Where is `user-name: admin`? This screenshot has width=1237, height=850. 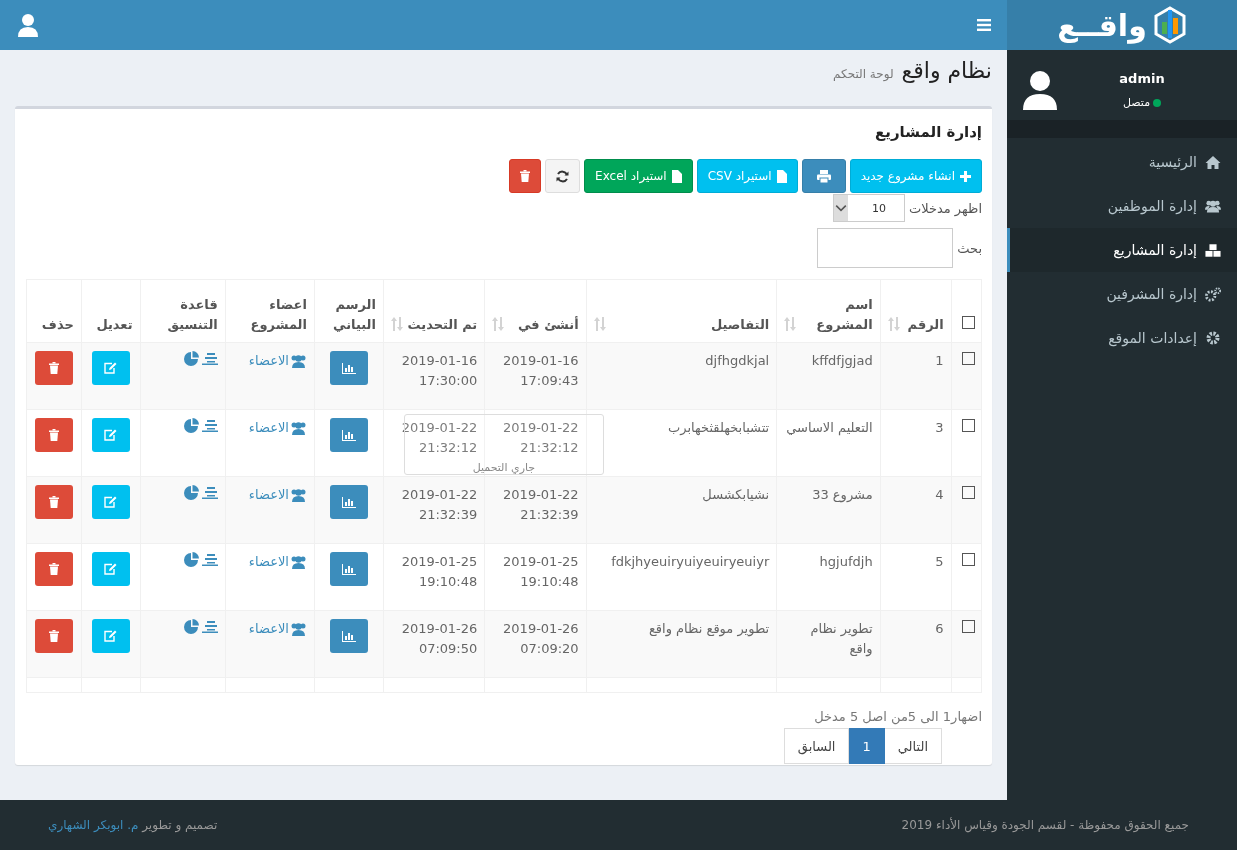
user-name: admin is located at coordinates (1142, 78).